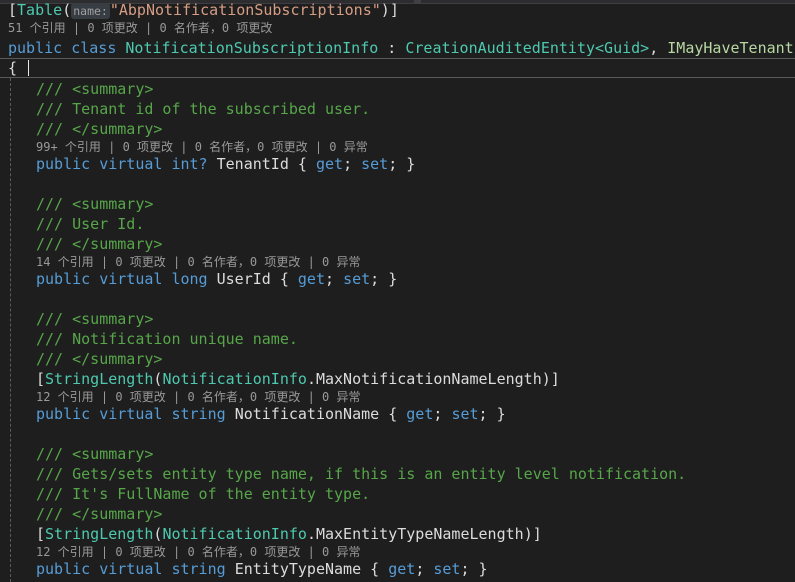 The width and height of the screenshot is (795, 582). Describe the element at coordinates (203, 109) in the screenshot. I see `doc-comment-line: /// Tenant id of the subscribed user.` at that location.